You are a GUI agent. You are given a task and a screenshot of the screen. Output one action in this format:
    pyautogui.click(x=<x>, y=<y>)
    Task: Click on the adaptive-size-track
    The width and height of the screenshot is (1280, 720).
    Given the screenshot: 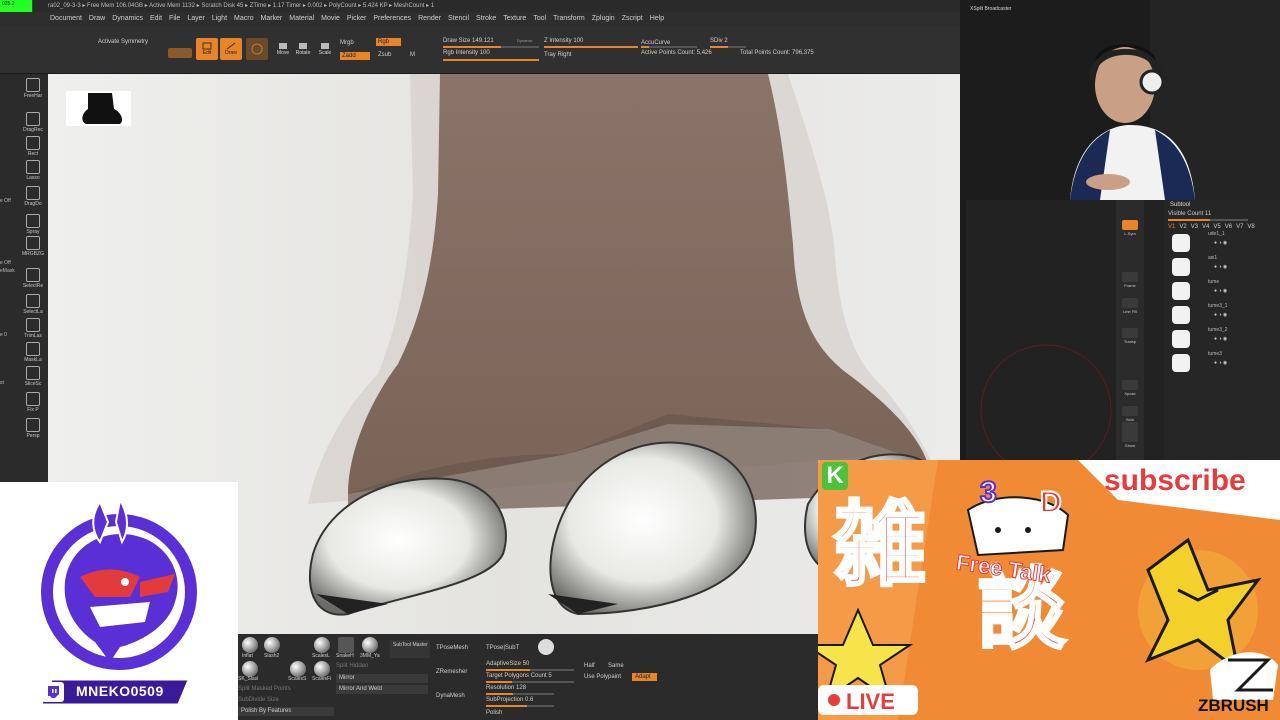 What is the action you would take?
    pyautogui.click(x=530, y=670)
    